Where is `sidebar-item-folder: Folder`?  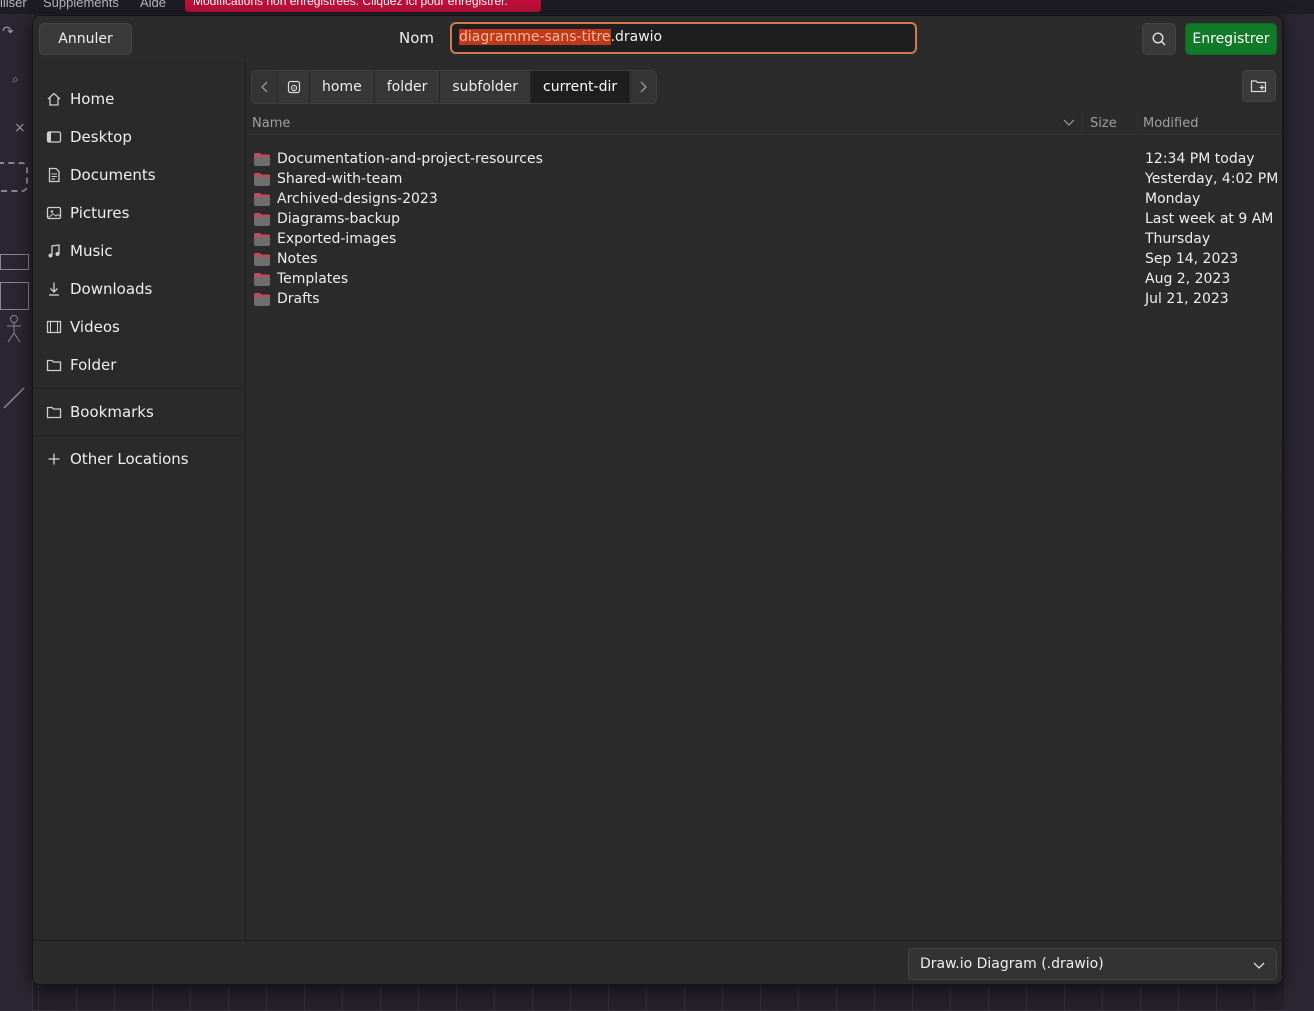
sidebar-item-folder: Folder is located at coordinates (139, 365).